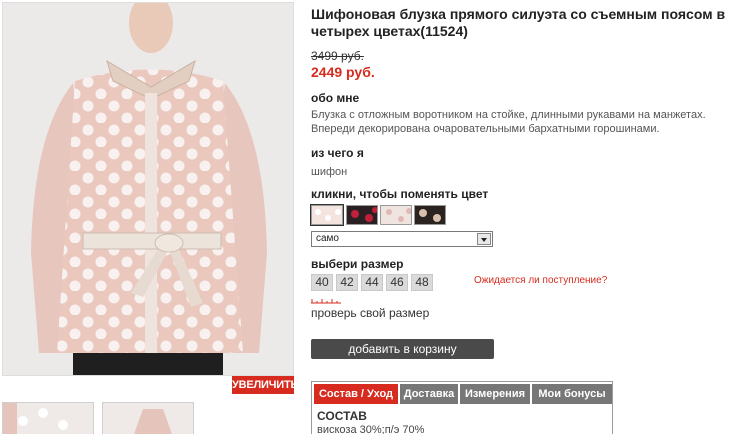 This screenshot has height=434, width=746. Describe the element at coordinates (370, 313) in the screenshot. I see `size-check-link: проверь свой размер` at that location.